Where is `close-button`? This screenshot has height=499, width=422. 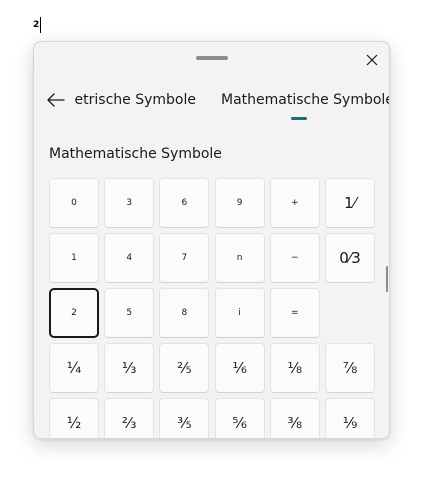 close-button is located at coordinates (372, 60).